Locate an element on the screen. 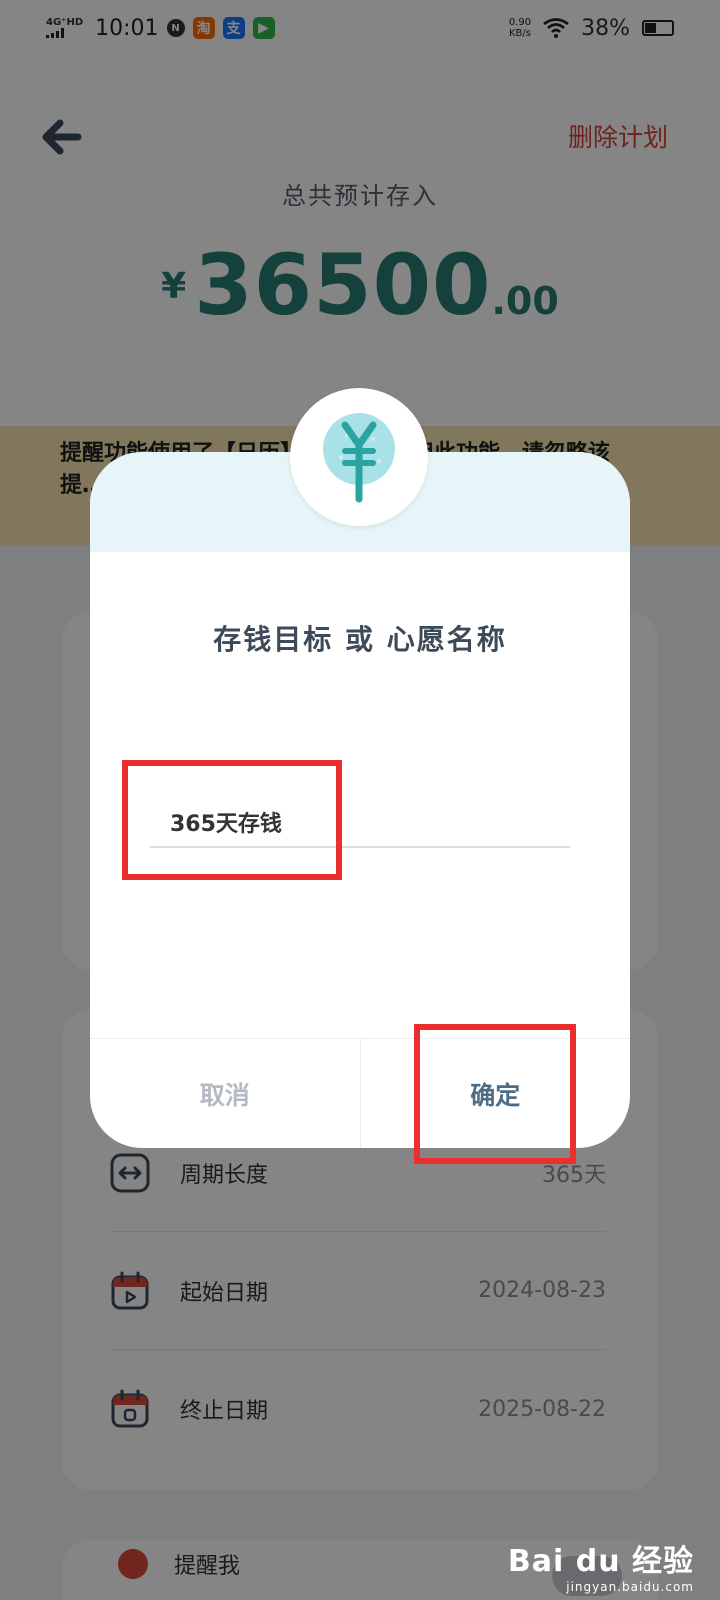  money-tree-icon is located at coordinates (359, 458).